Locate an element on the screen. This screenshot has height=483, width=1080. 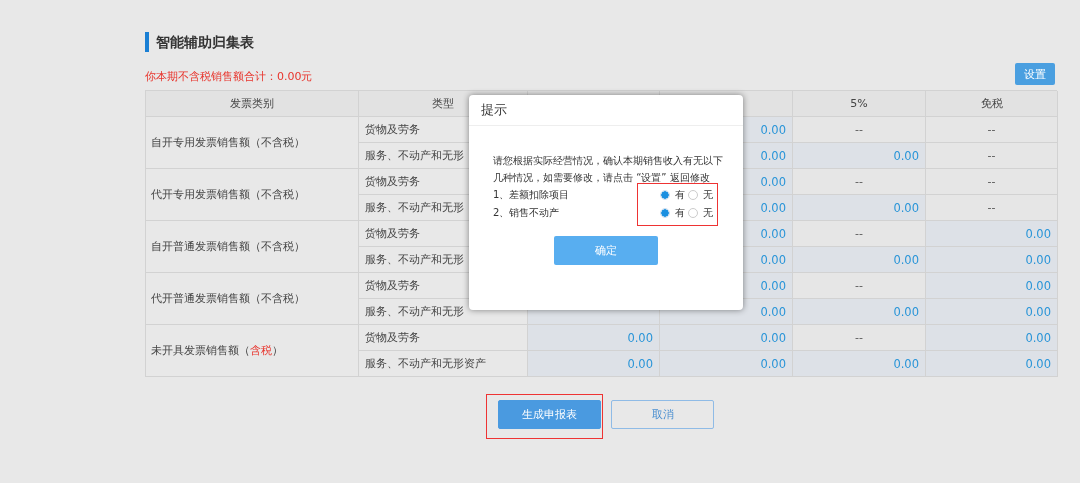
confirm-button: 确定 is located at coordinates (606, 250).